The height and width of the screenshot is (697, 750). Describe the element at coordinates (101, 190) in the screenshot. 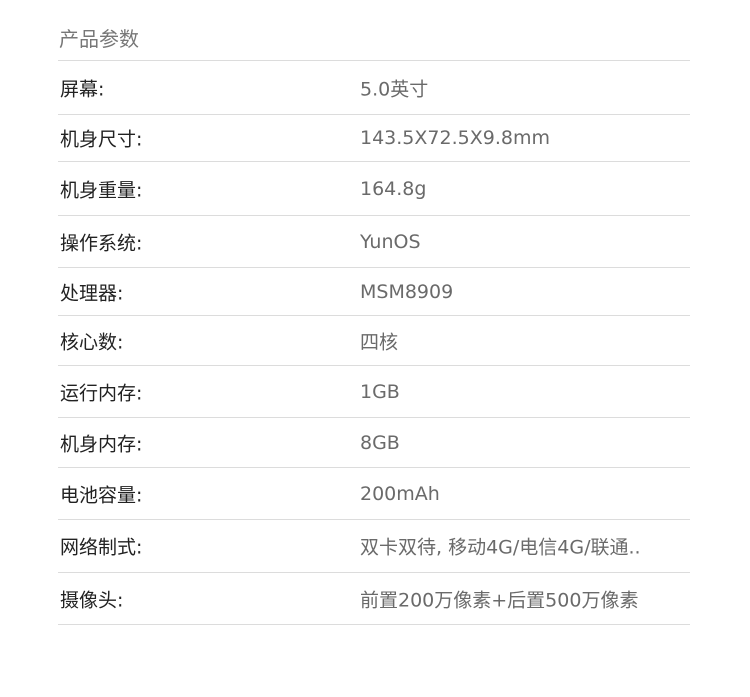

I see `spec-label: 机身重量:` at that location.